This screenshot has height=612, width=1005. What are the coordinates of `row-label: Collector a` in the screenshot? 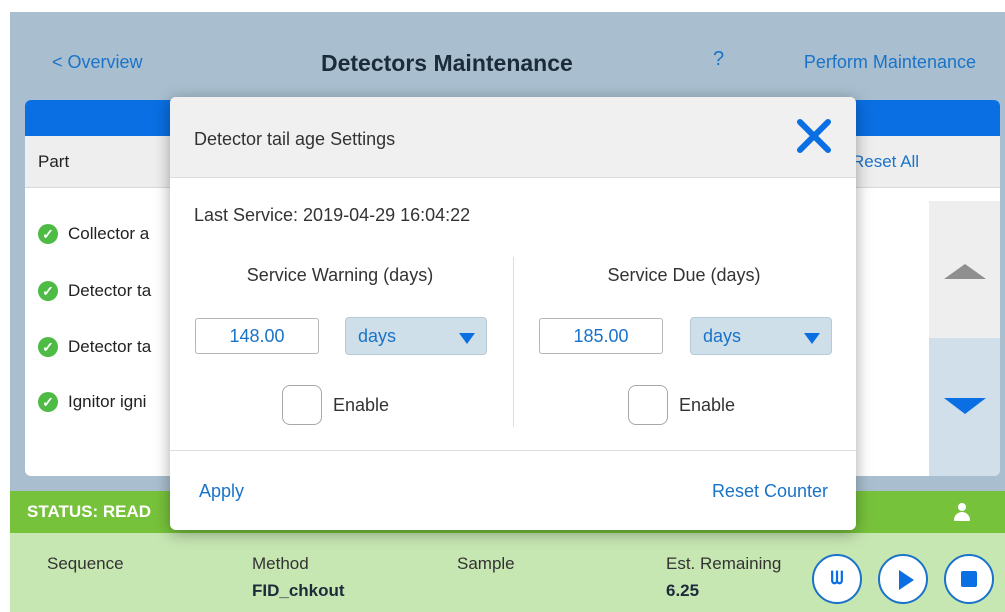 It's located at (109, 233).